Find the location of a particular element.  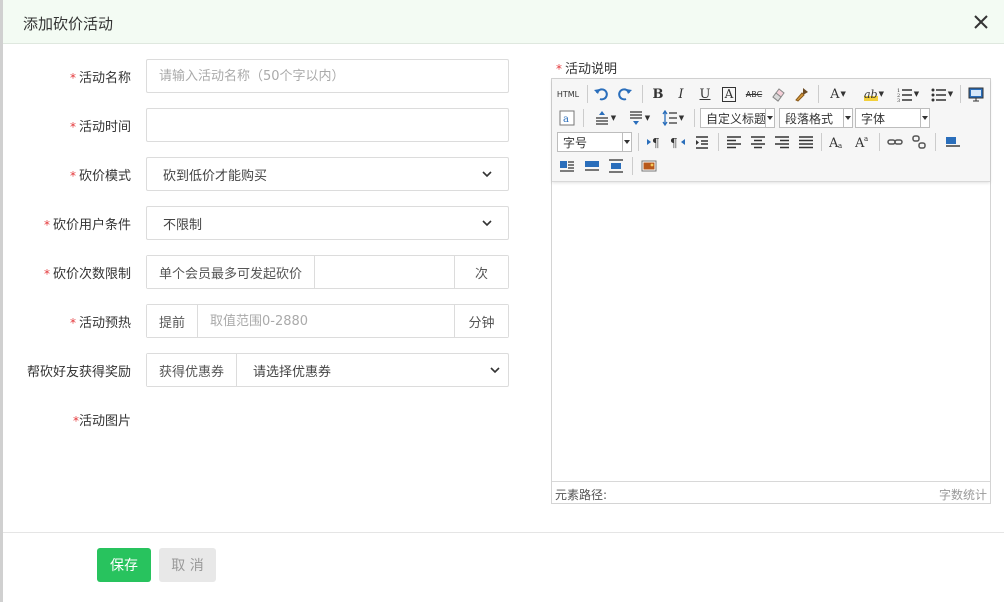

highlight-button: ab ▼ is located at coordinates (874, 94).